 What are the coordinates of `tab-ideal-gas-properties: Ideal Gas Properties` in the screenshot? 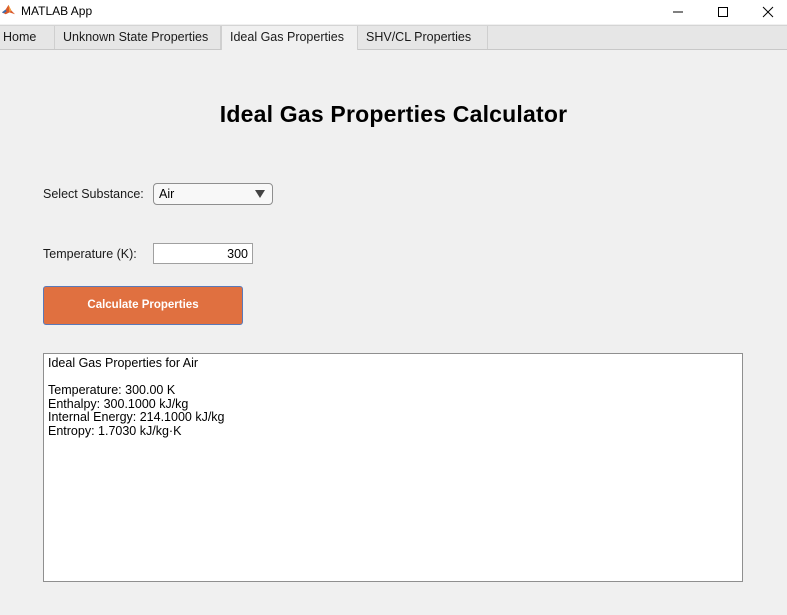 It's located at (289, 38).